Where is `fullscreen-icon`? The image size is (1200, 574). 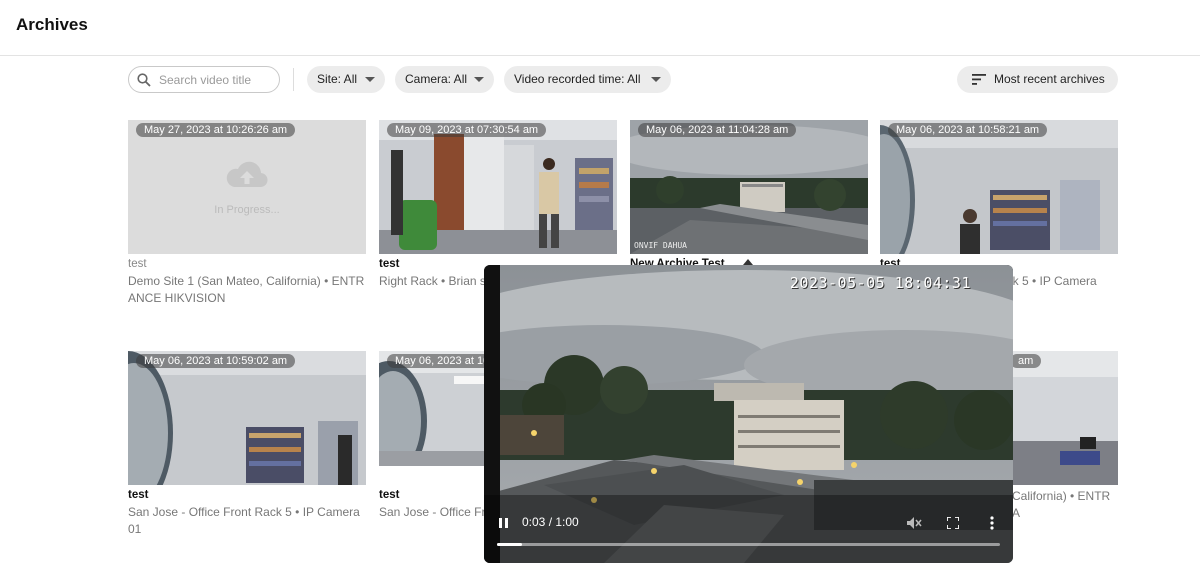 fullscreen-icon is located at coordinates (953, 523).